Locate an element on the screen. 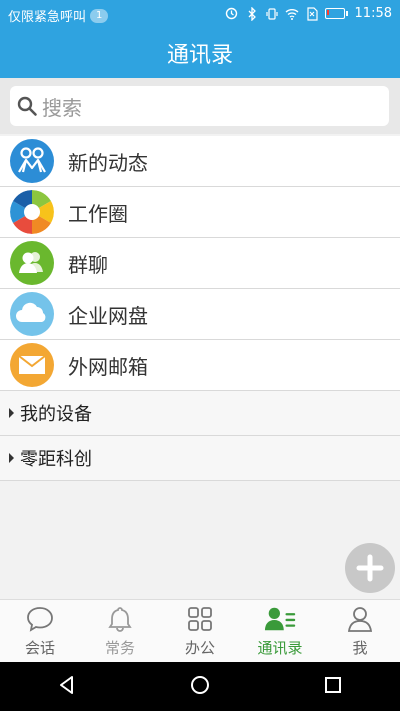 This screenshot has height=711, width=400. tab-me: 我 is located at coordinates (360, 631).